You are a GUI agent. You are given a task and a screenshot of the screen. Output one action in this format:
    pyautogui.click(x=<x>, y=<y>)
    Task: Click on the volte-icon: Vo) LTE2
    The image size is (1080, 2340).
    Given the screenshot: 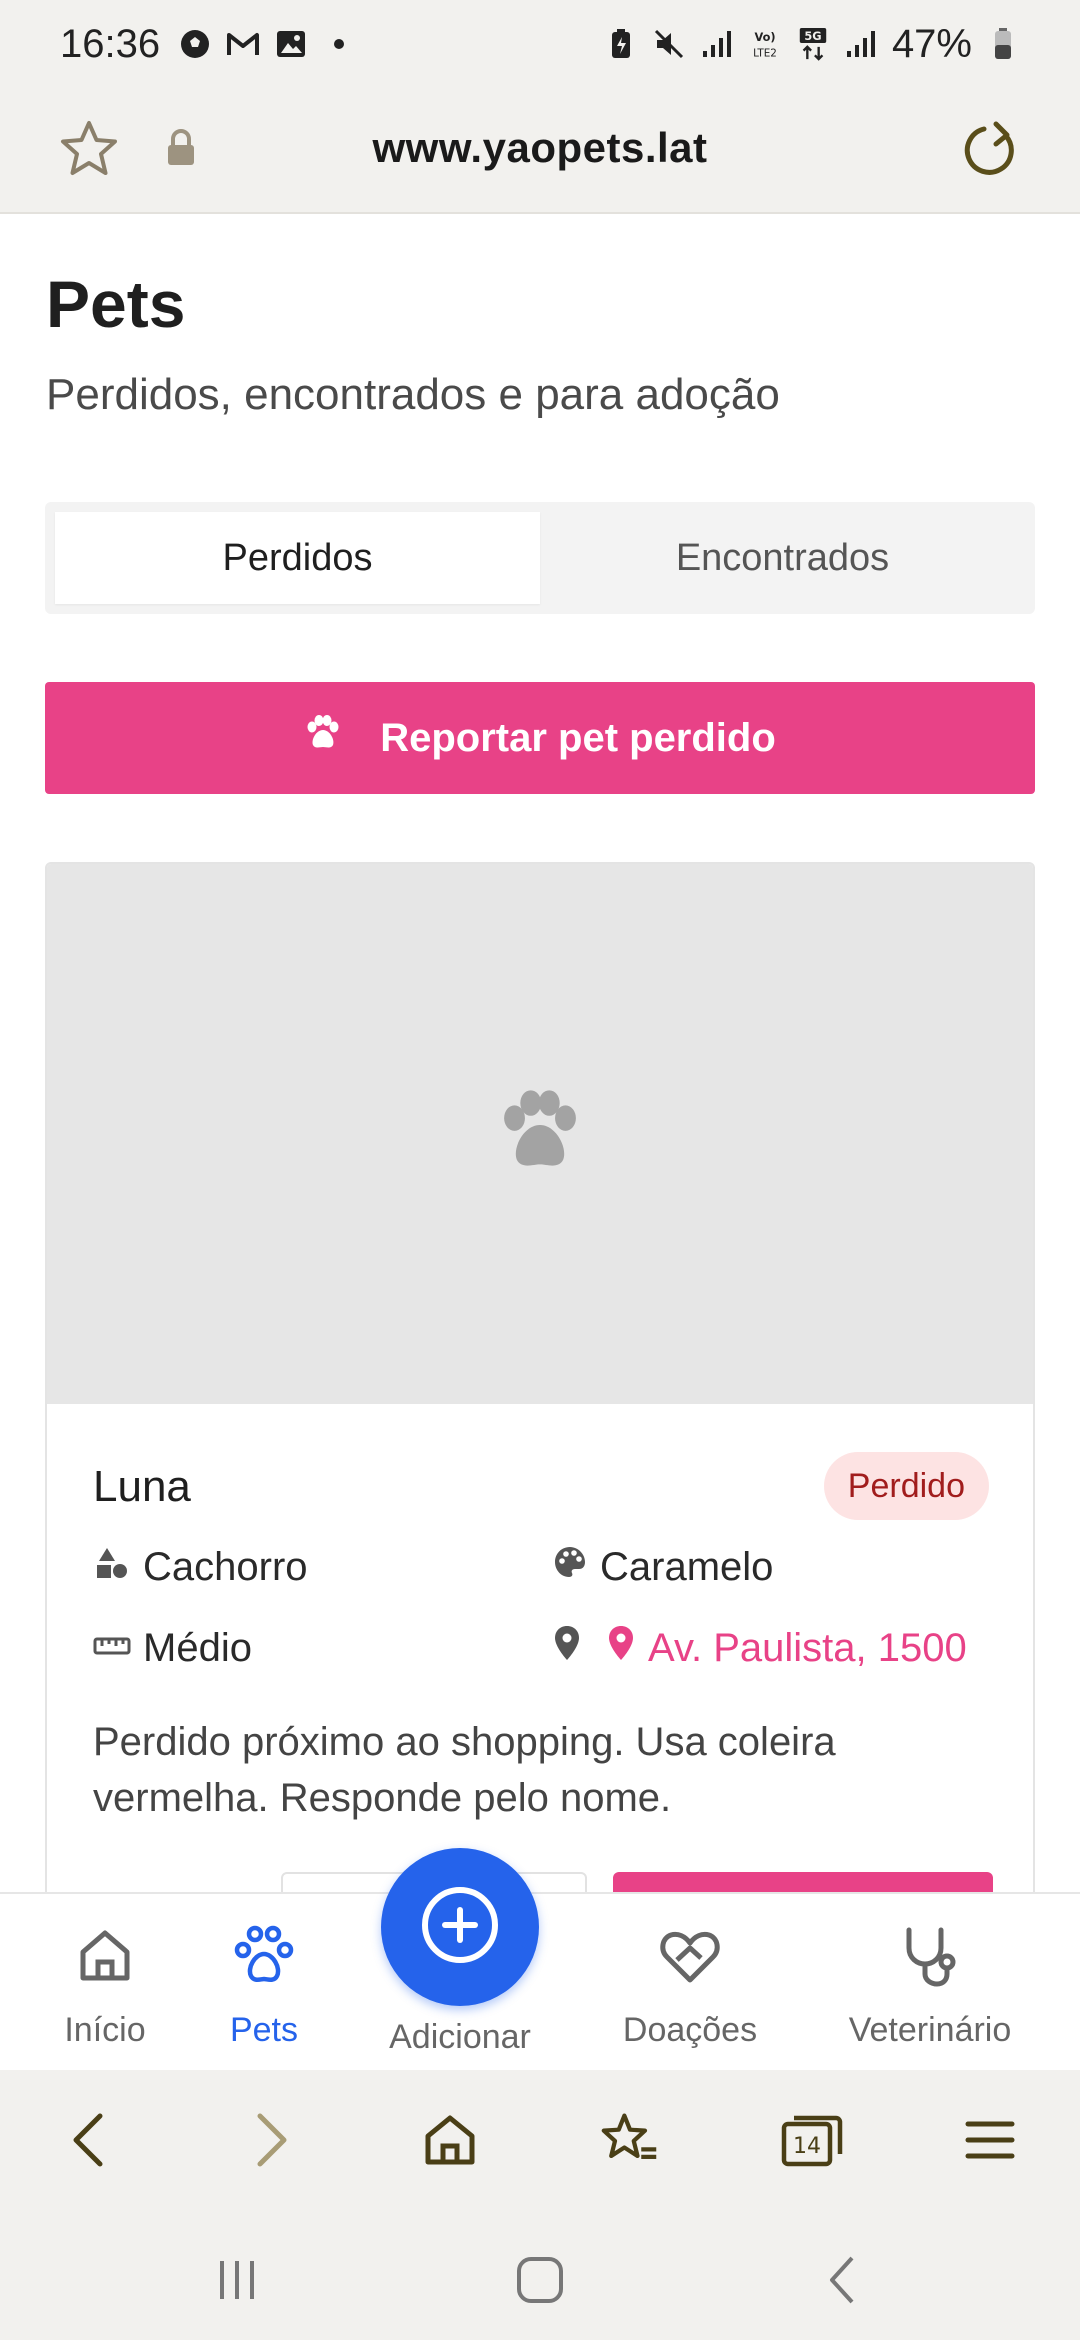 What is the action you would take?
    pyautogui.click(x=765, y=44)
    